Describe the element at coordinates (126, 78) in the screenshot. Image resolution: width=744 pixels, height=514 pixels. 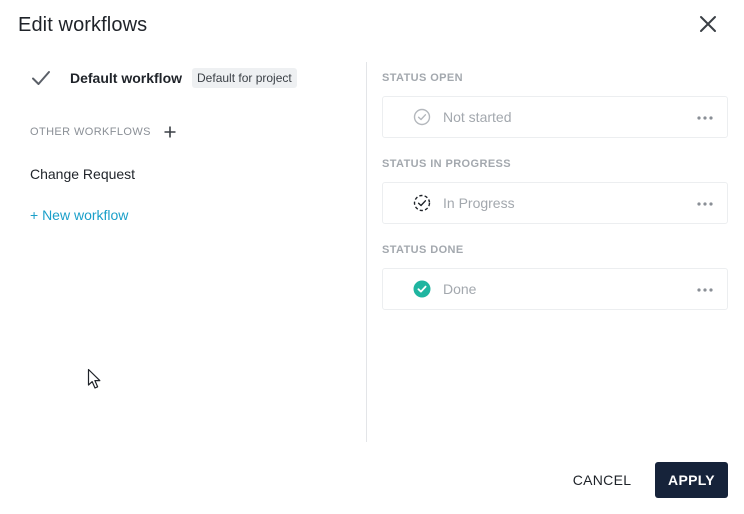
I see `default-workflow-label: Default workflow` at that location.